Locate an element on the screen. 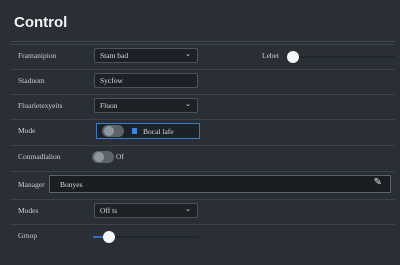 The image size is (400, 265). stadnom-label: Stadnom is located at coordinates (31, 80).